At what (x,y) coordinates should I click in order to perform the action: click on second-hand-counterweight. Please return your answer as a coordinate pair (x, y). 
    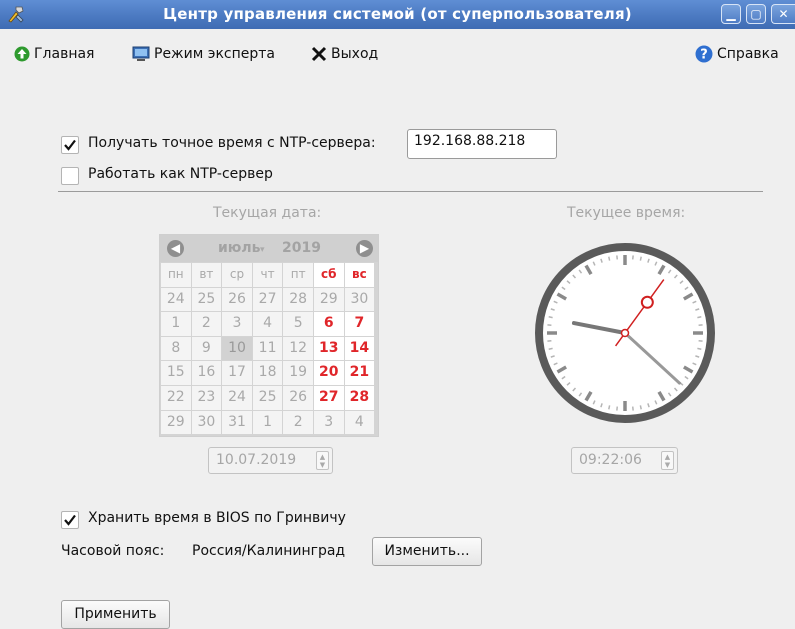
    Looking at the image, I should click on (647, 302).